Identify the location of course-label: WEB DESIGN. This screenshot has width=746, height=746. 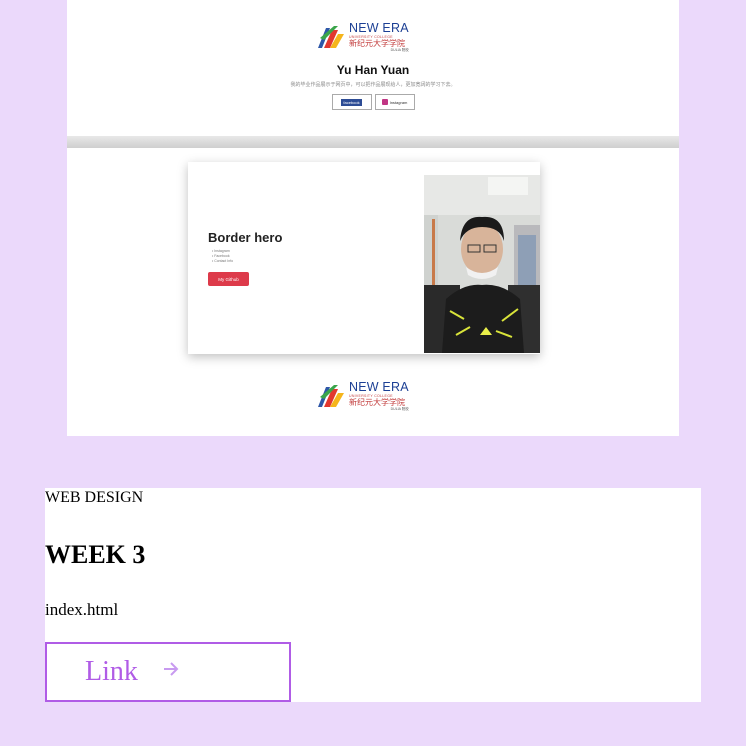
(94, 497).